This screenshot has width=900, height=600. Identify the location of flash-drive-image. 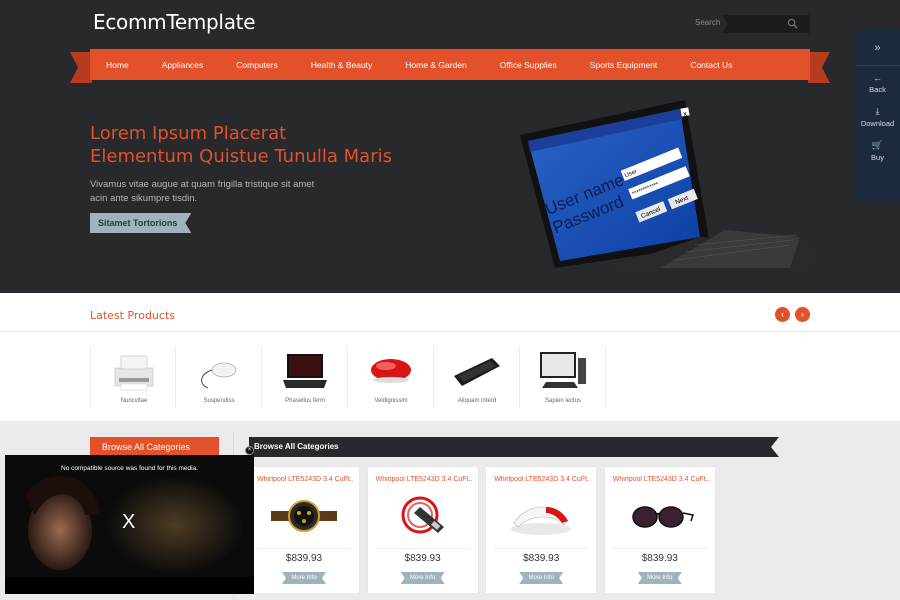
(422, 515).